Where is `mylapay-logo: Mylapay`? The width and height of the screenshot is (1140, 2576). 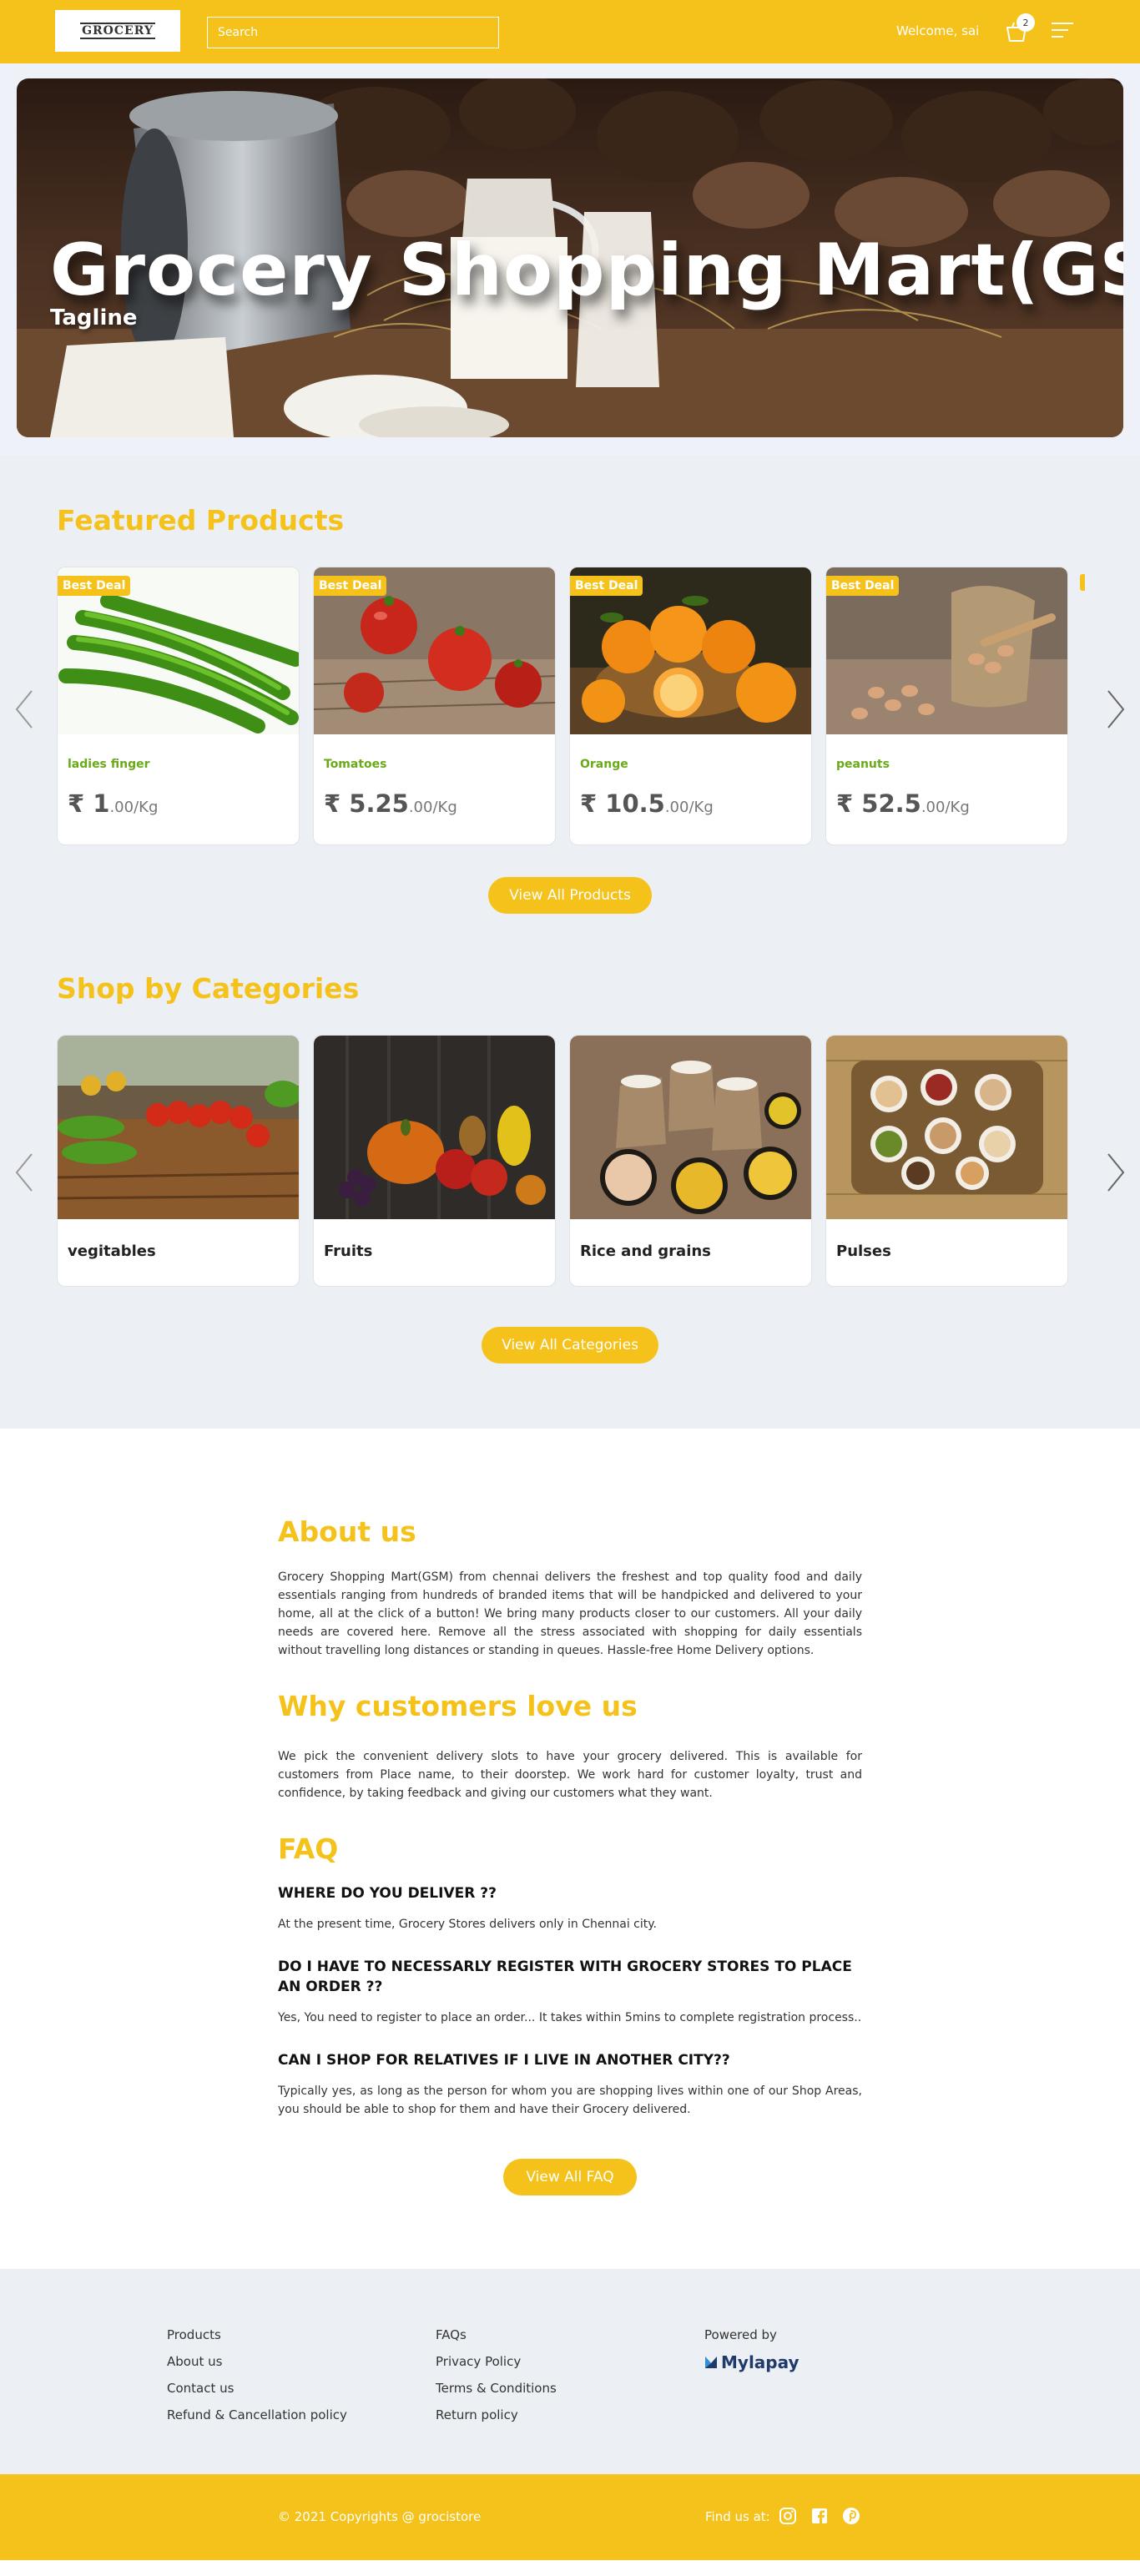 mylapay-logo: Mylapay is located at coordinates (752, 2362).